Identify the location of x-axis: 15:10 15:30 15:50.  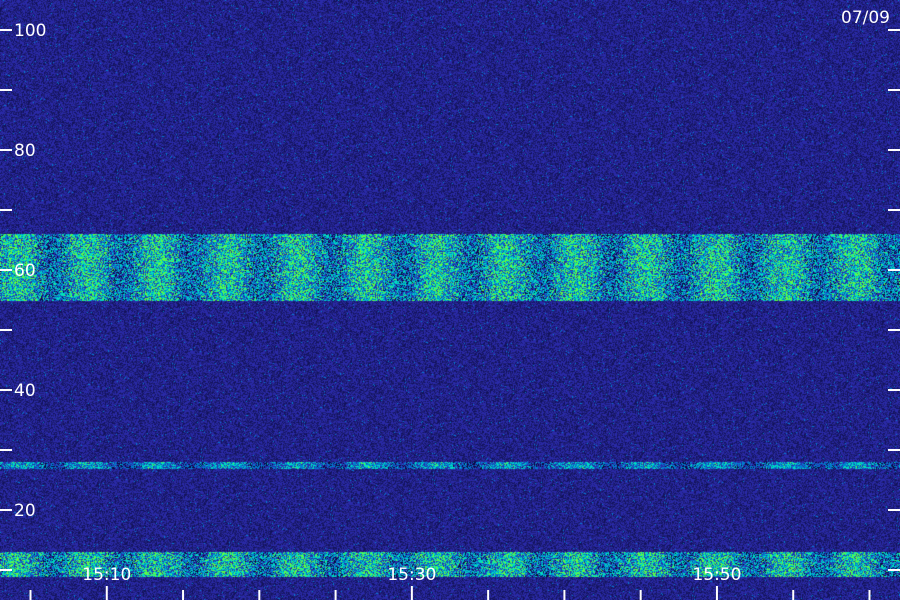
(450, 582).